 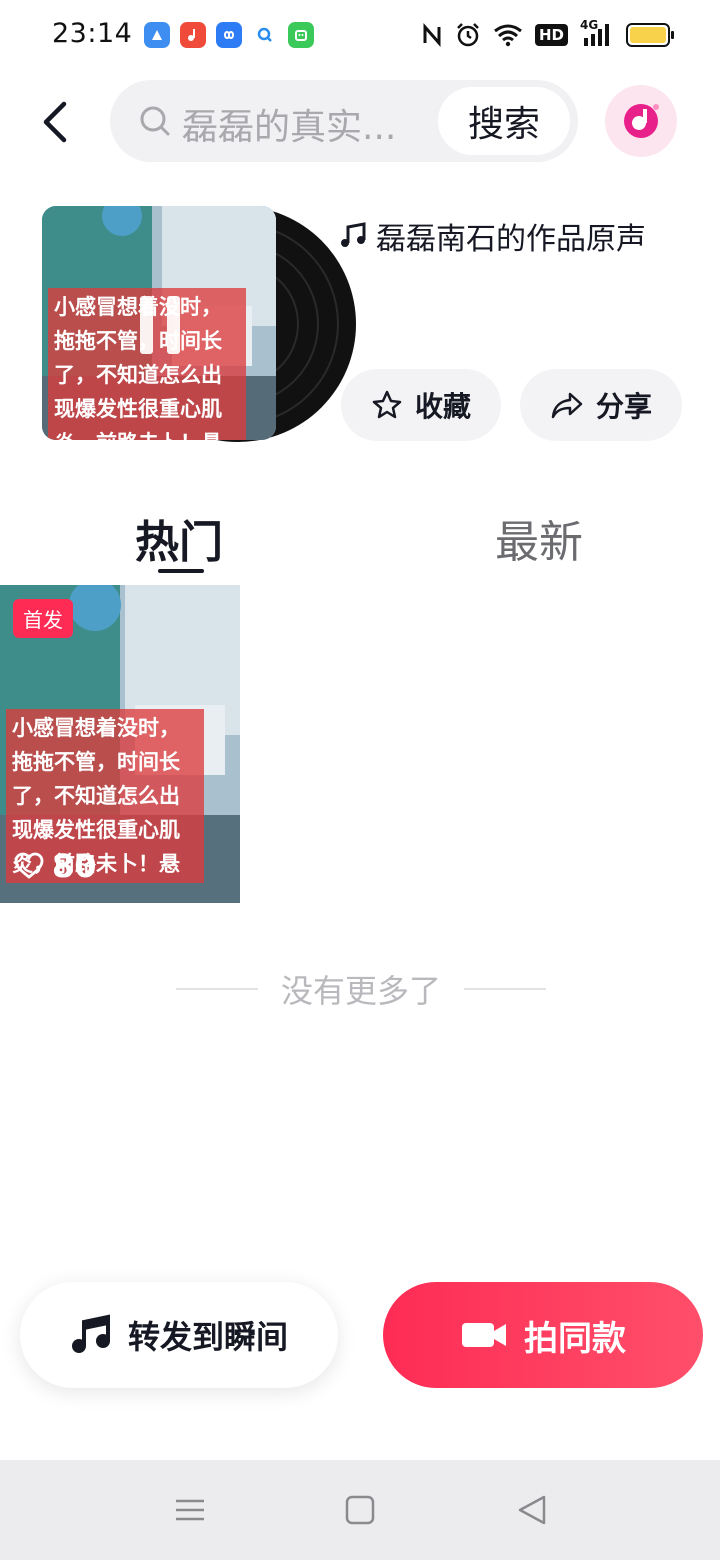 I want to click on shoot-same-button: 拍同款, so click(x=543, y=1335).